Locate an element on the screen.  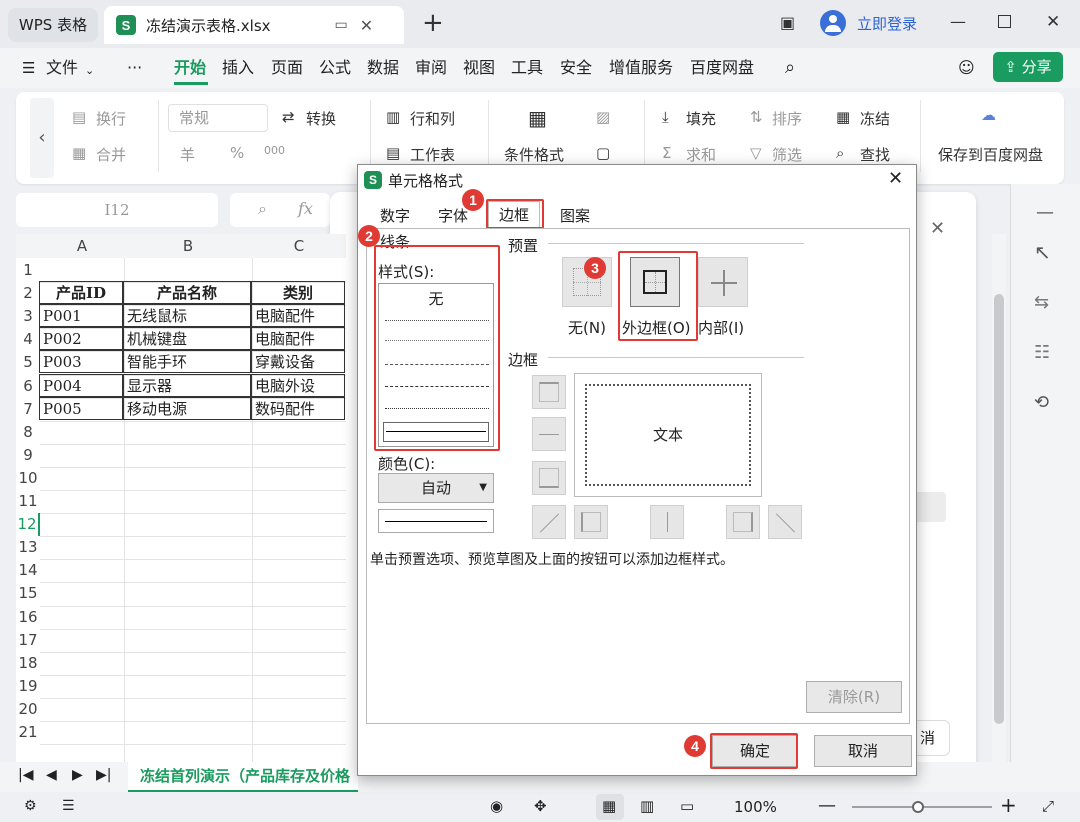
page-break-icon: ▭ is located at coordinates (687, 806).